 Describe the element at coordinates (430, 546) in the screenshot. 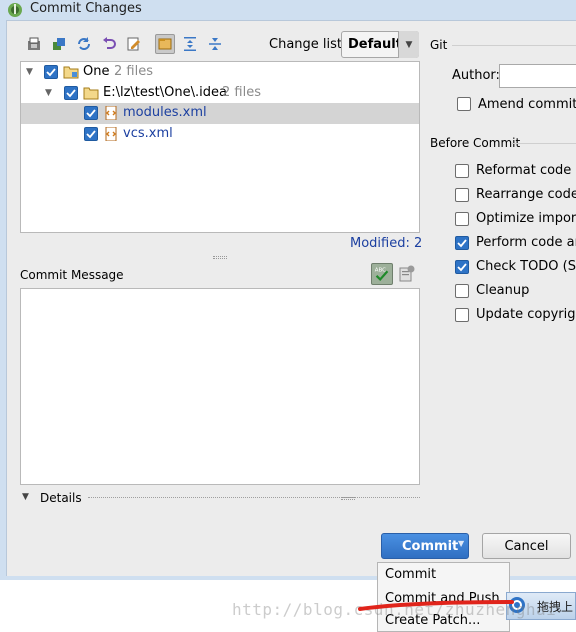

I see `commit-button-label: Commit` at that location.